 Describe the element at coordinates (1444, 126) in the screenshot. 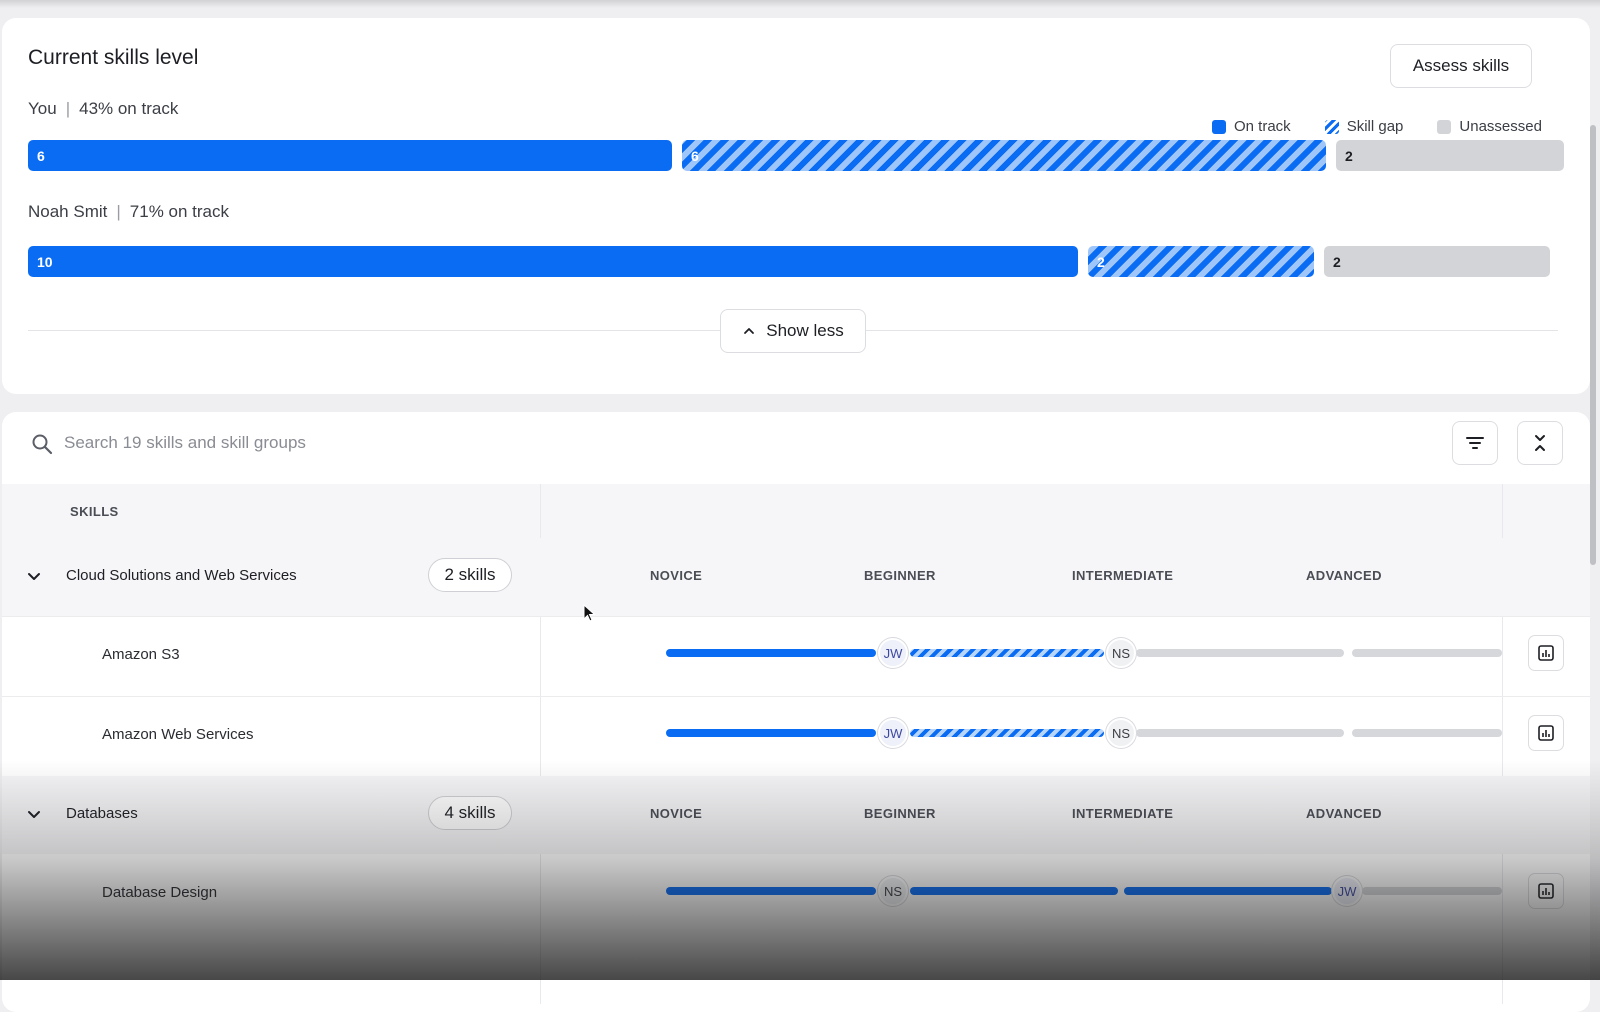

I see `unassessed-swatch` at that location.